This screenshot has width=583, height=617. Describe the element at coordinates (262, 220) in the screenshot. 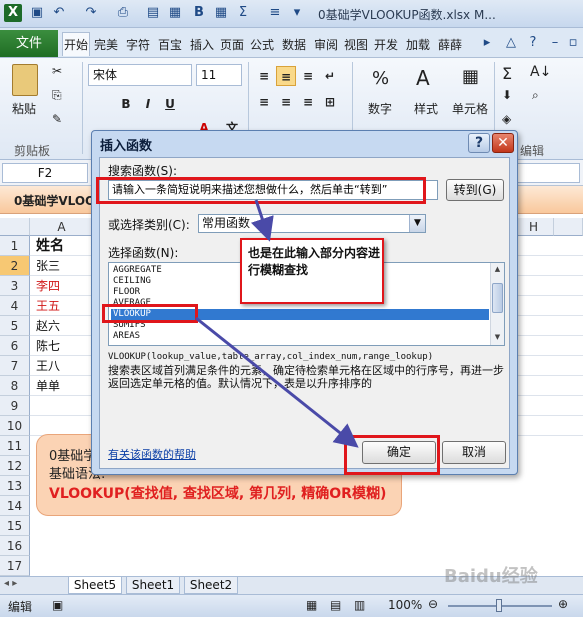

I see `arrow-to-note` at that location.